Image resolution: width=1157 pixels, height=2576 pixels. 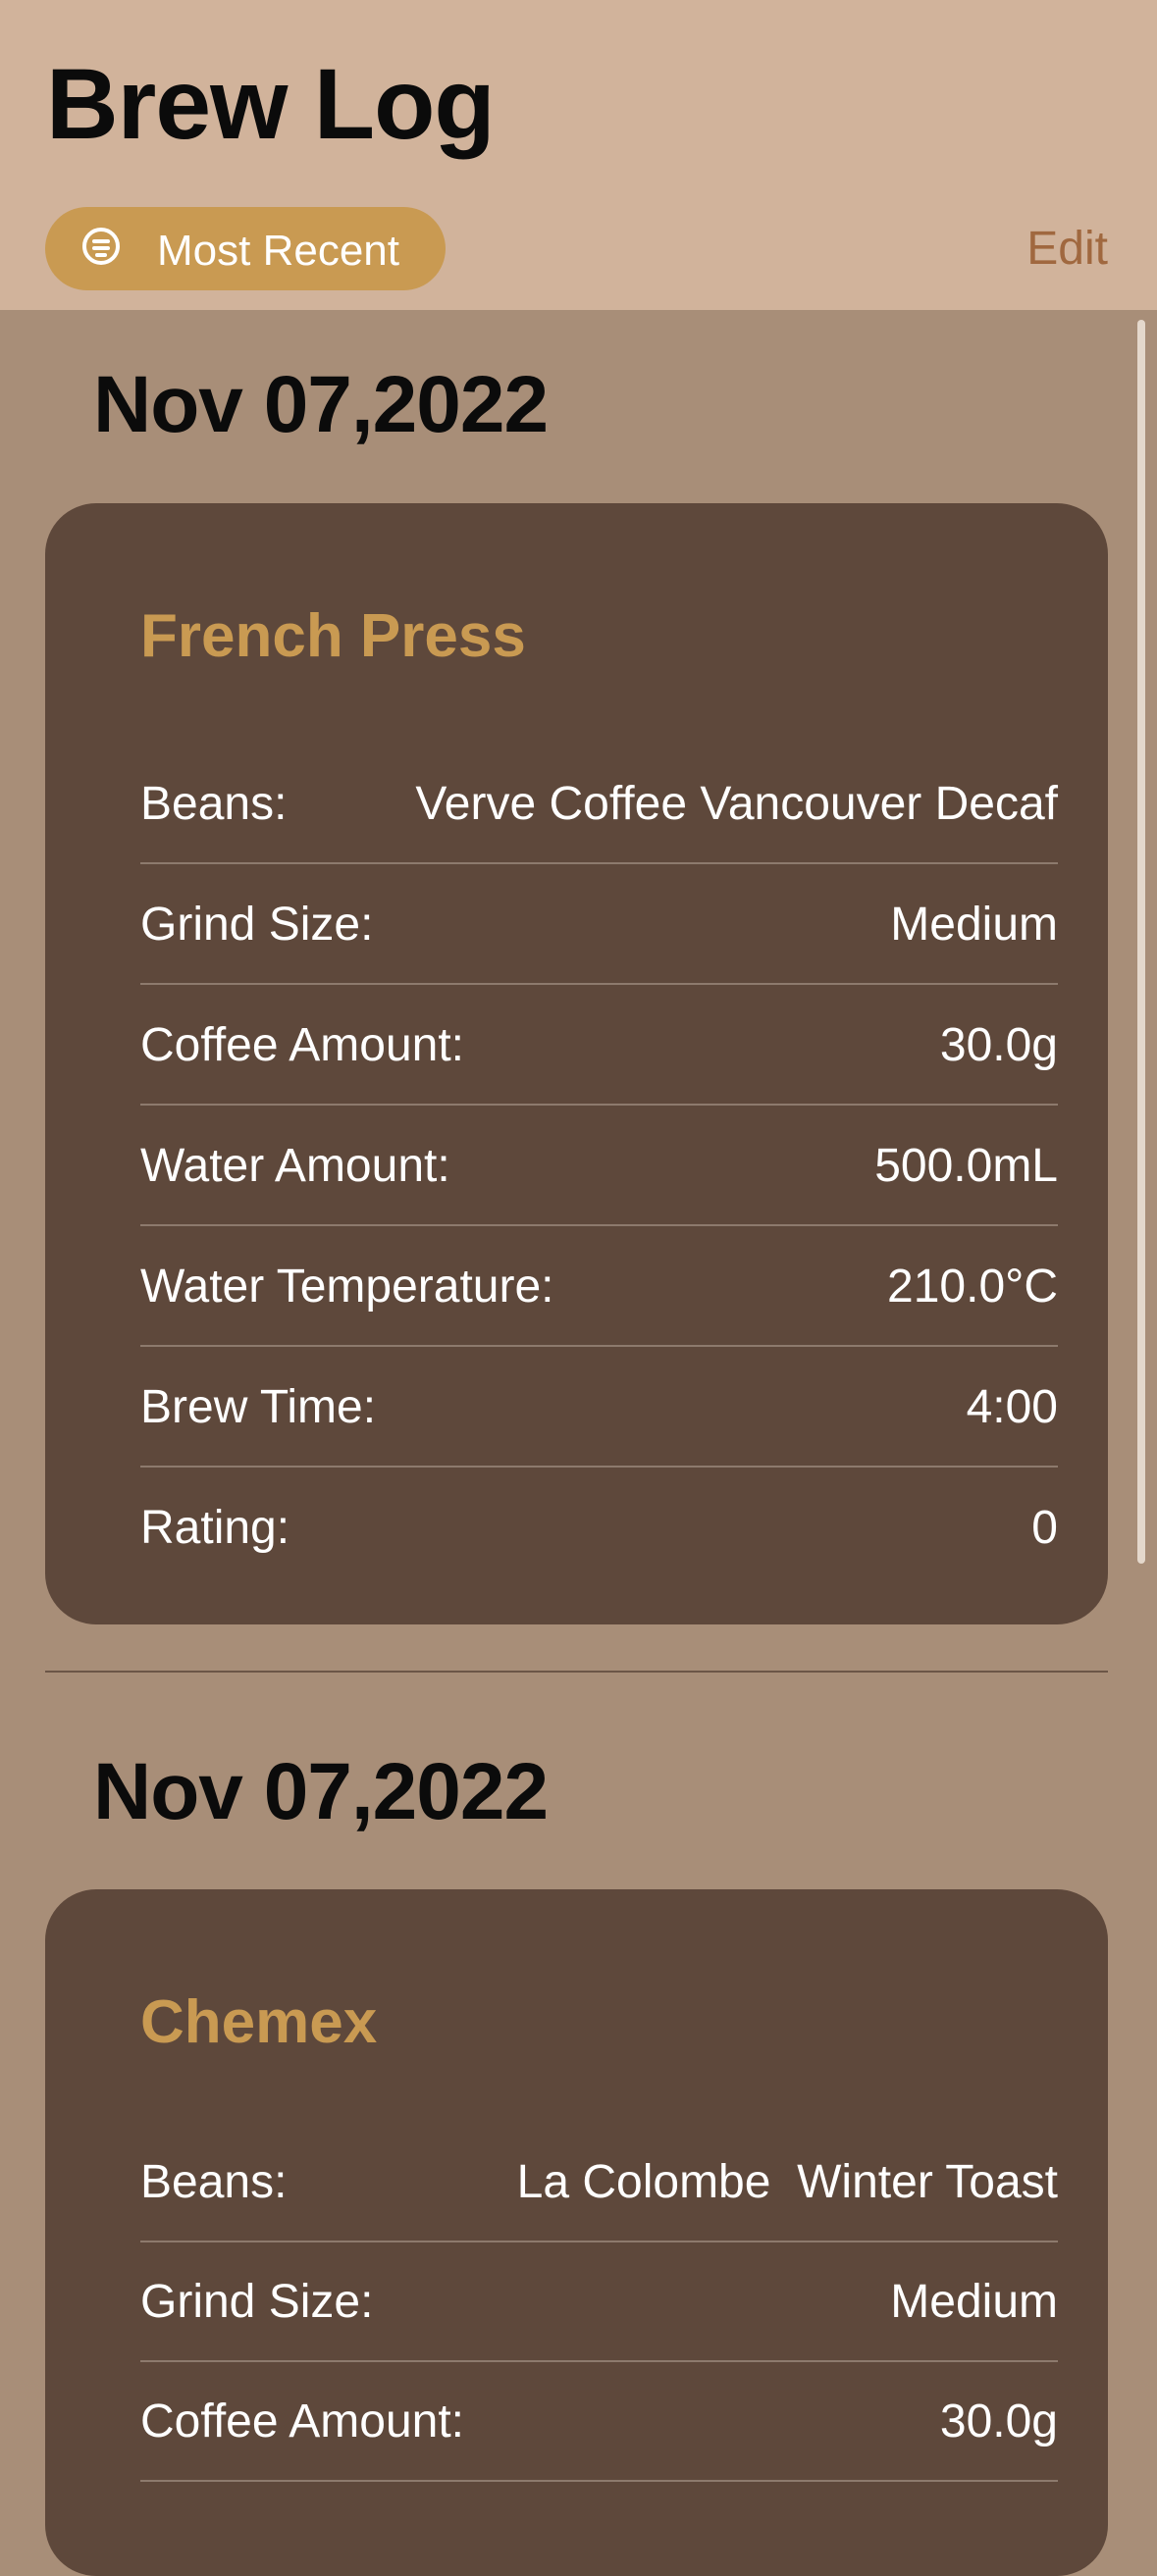 What do you see at coordinates (333, 636) in the screenshot?
I see `brew-method: French Press` at bounding box center [333, 636].